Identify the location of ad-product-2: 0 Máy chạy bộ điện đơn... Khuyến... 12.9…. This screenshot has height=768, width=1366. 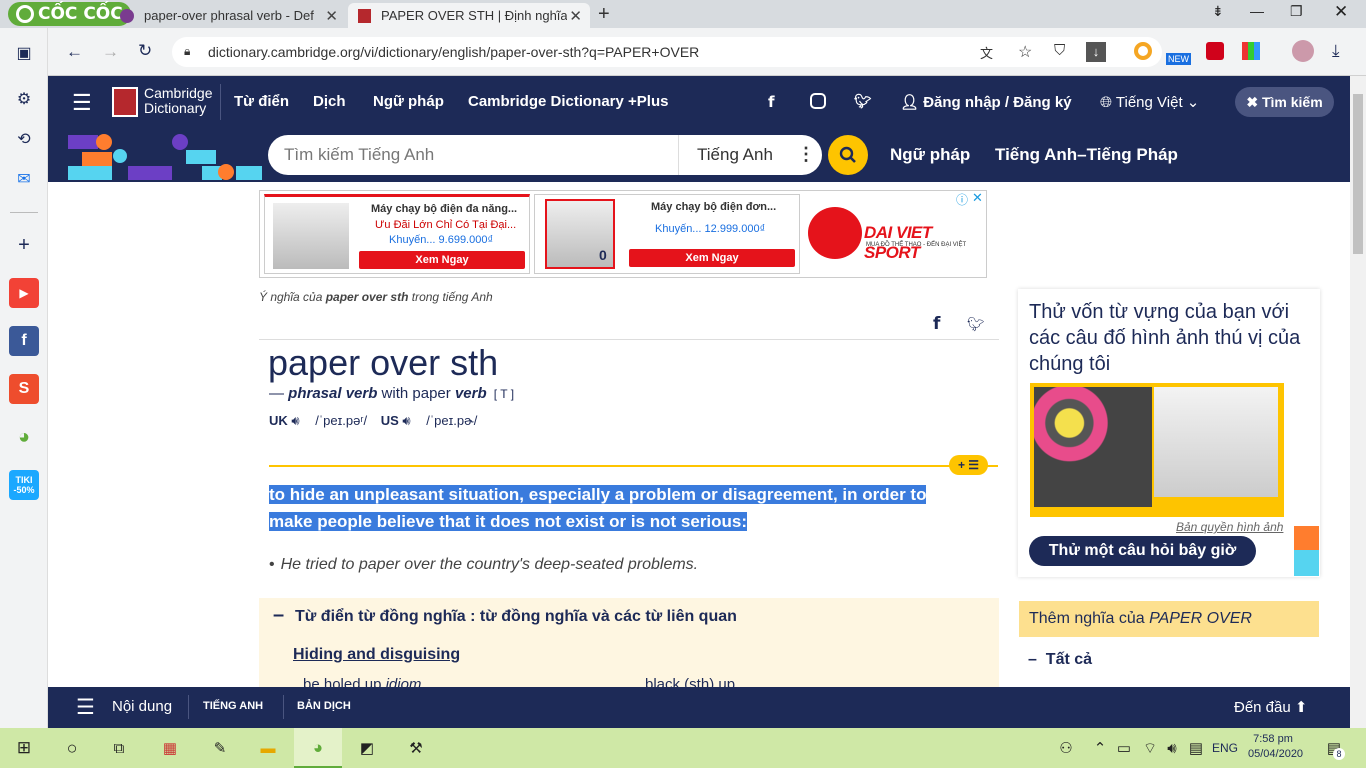
(667, 234).